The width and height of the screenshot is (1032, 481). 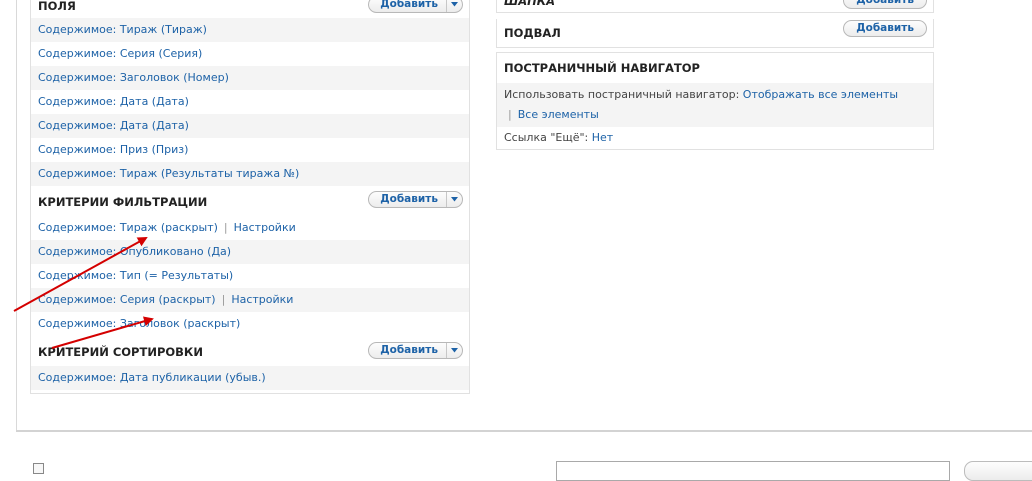 What do you see at coordinates (602, 137) in the screenshot?
I see `more-link-value: Нет` at bounding box center [602, 137].